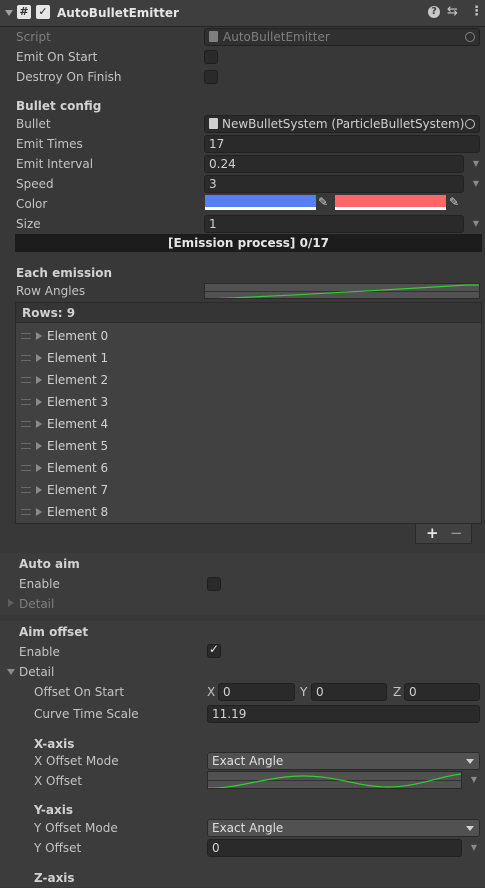  Describe the element at coordinates (58, 848) in the screenshot. I see `y-offset-label: Y Offset` at that location.